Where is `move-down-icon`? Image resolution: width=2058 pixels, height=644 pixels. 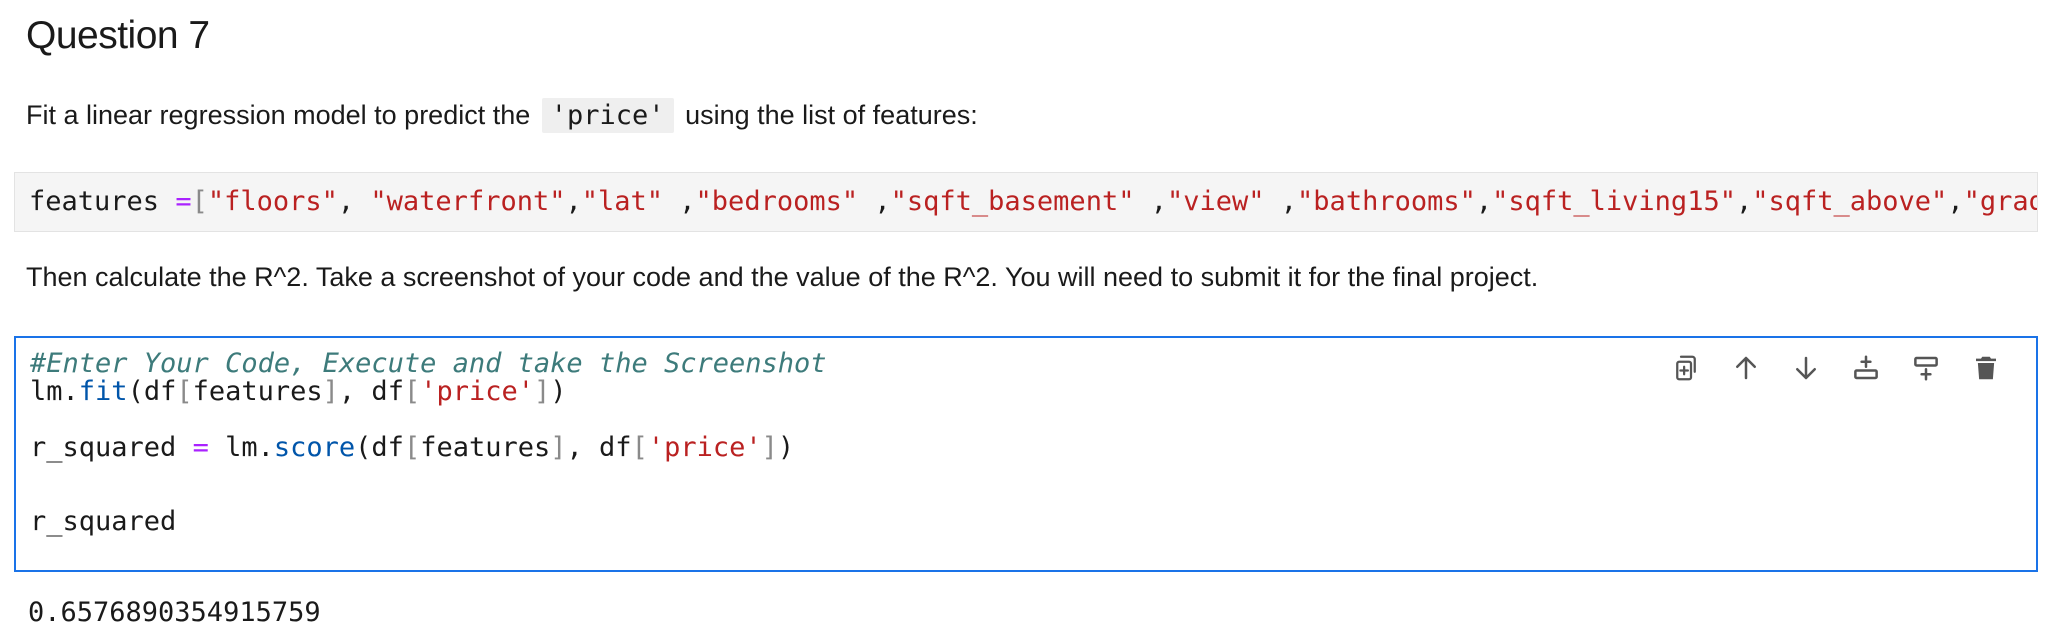 move-down-icon is located at coordinates (1806, 368).